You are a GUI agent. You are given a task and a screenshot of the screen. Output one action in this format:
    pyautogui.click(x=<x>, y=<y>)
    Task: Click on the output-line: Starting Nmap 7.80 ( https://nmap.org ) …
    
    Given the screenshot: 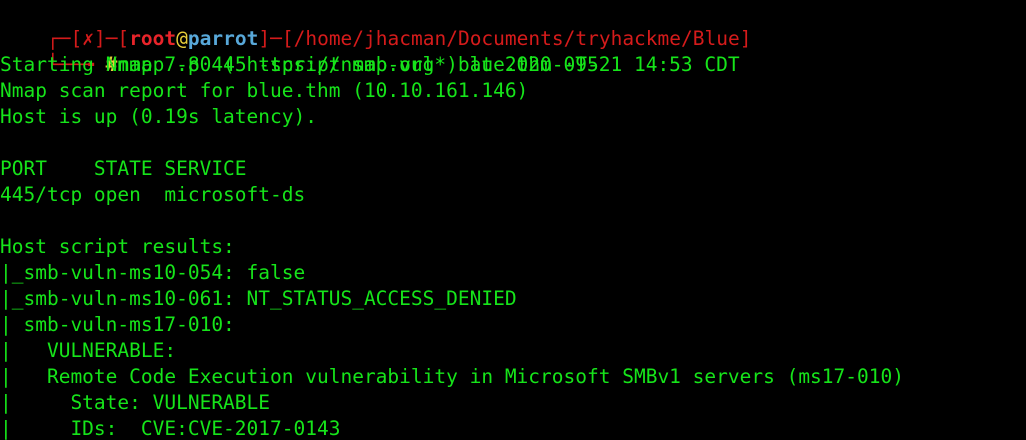 What is the action you would take?
    pyautogui.click(x=370, y=64)
    